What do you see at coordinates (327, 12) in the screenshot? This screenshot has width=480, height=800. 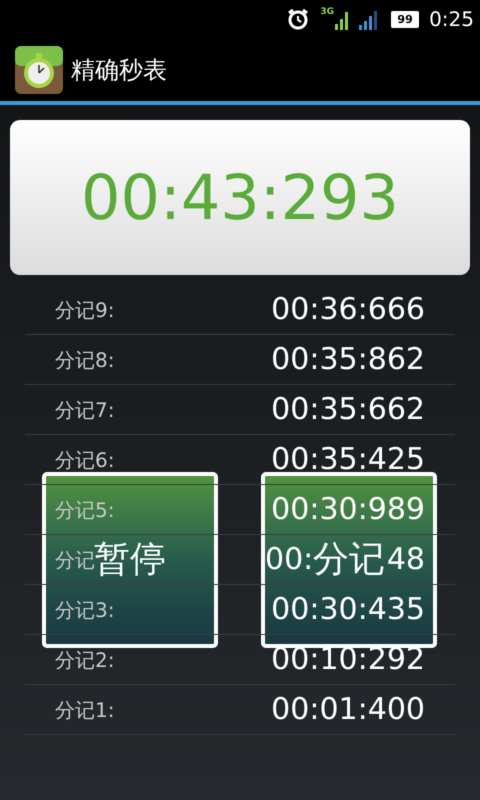 I see `network-type-label: 3G` at bounding box center [327, 12].